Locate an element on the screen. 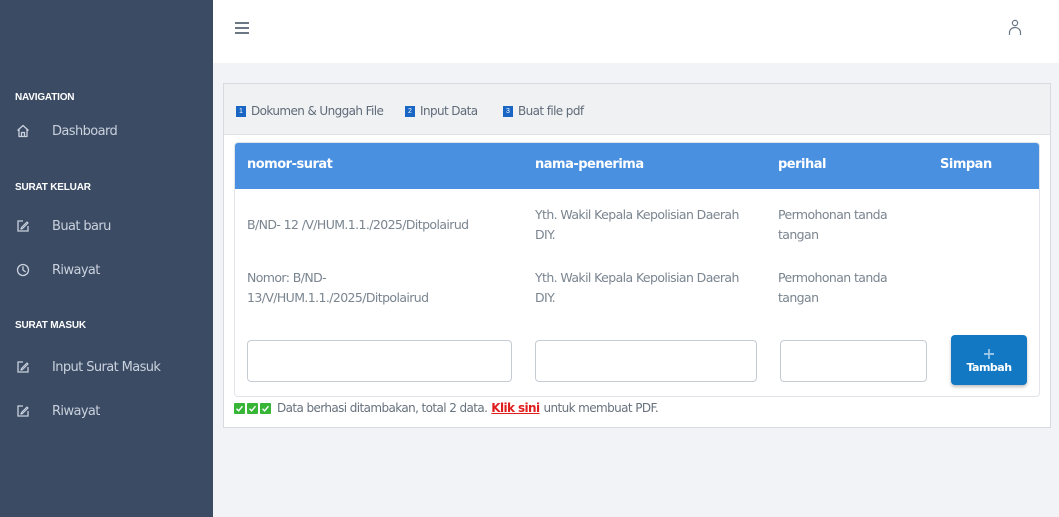 The image size is (1059, 517). sidebar-item-label: Dashboard is located at coordinates (85, 131).